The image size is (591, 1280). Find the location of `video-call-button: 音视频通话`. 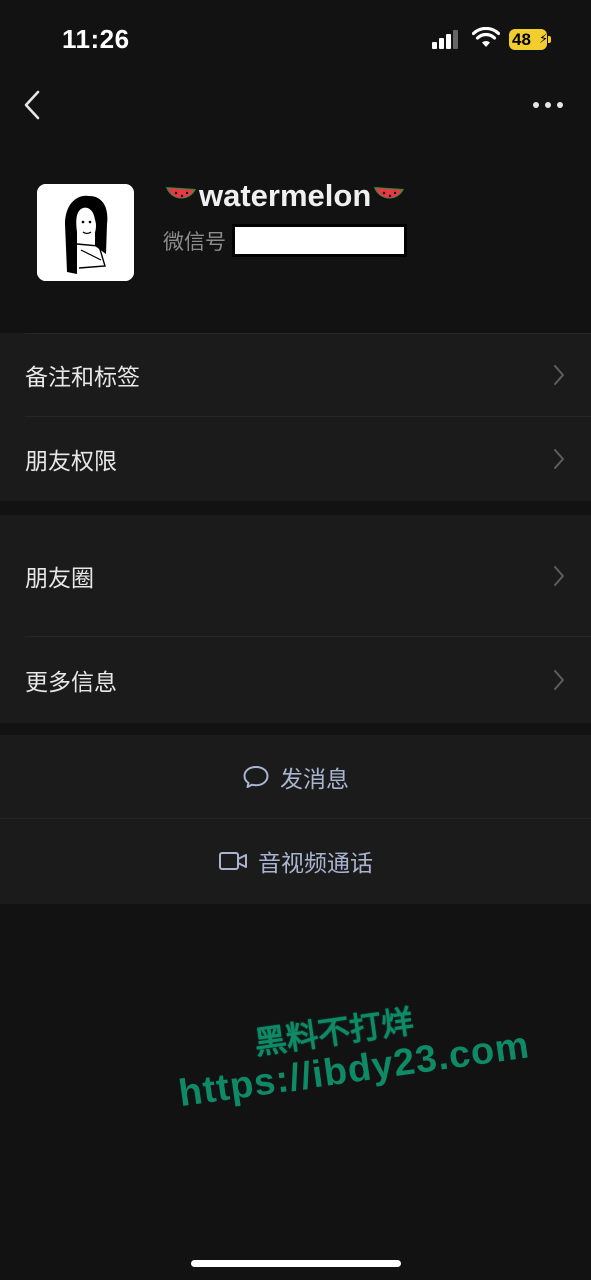

video-call-button: 音视频通话 is located at coordinates (295, 861).